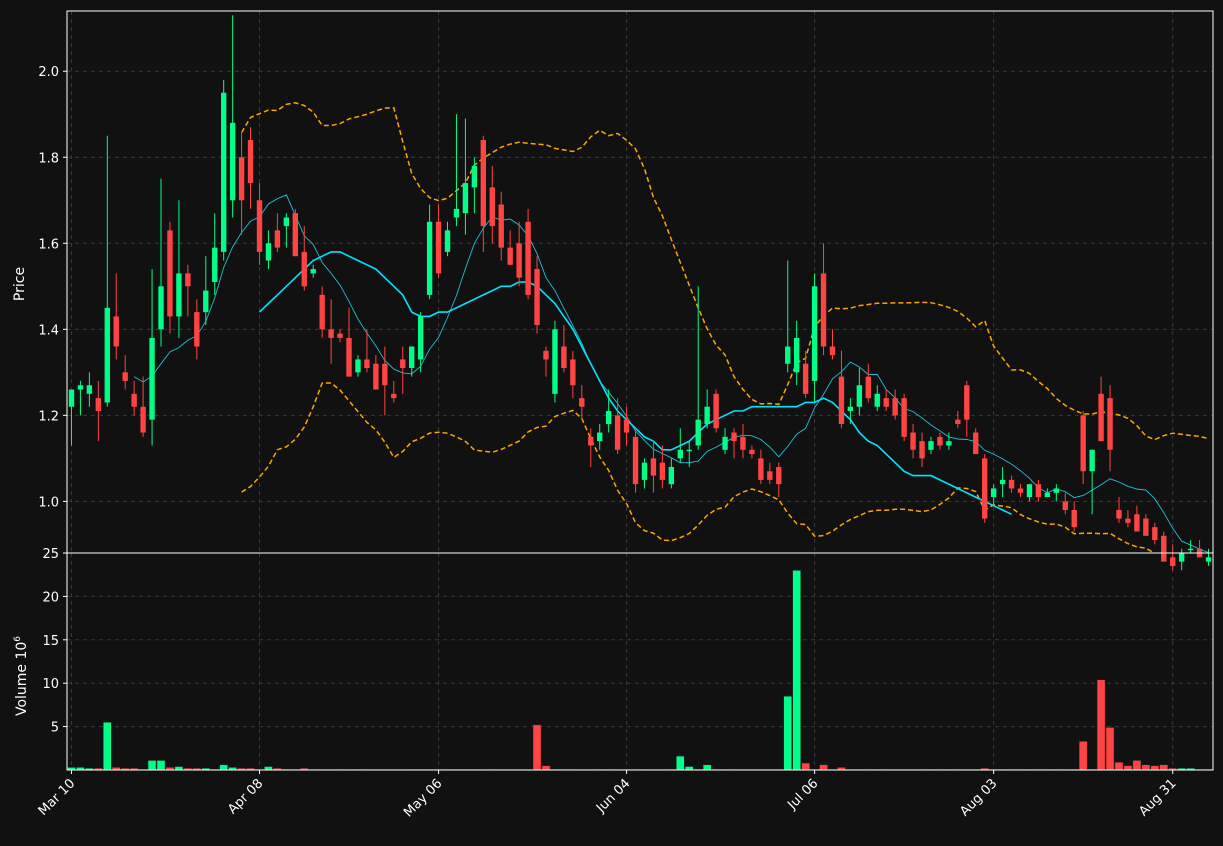 This screenshot has height=846, width=1223. I want to click on volume-tick-label: 25, so click(50, 554).